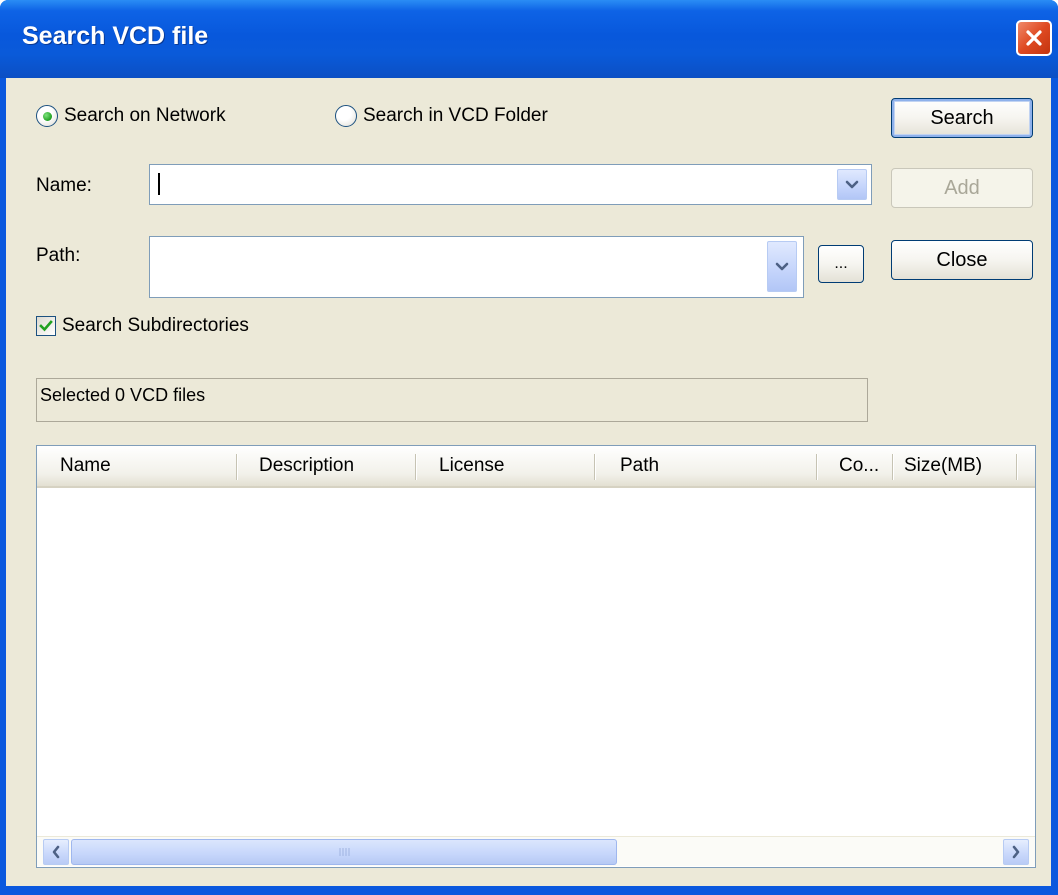  I want to click on name-combobox, so click(510, 184).